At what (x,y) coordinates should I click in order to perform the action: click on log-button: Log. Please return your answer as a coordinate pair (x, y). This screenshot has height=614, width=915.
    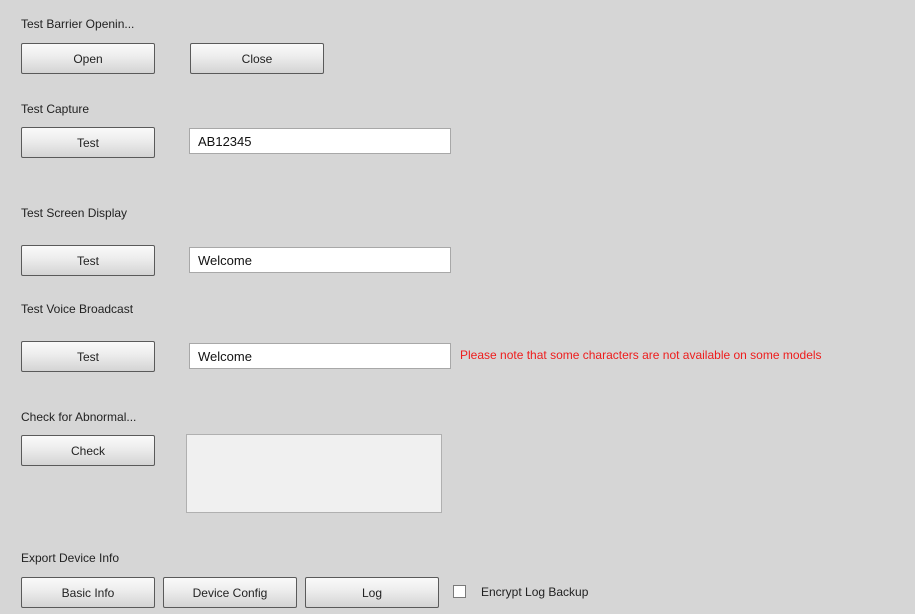
    Looking at the image, I should click on (372, 592).